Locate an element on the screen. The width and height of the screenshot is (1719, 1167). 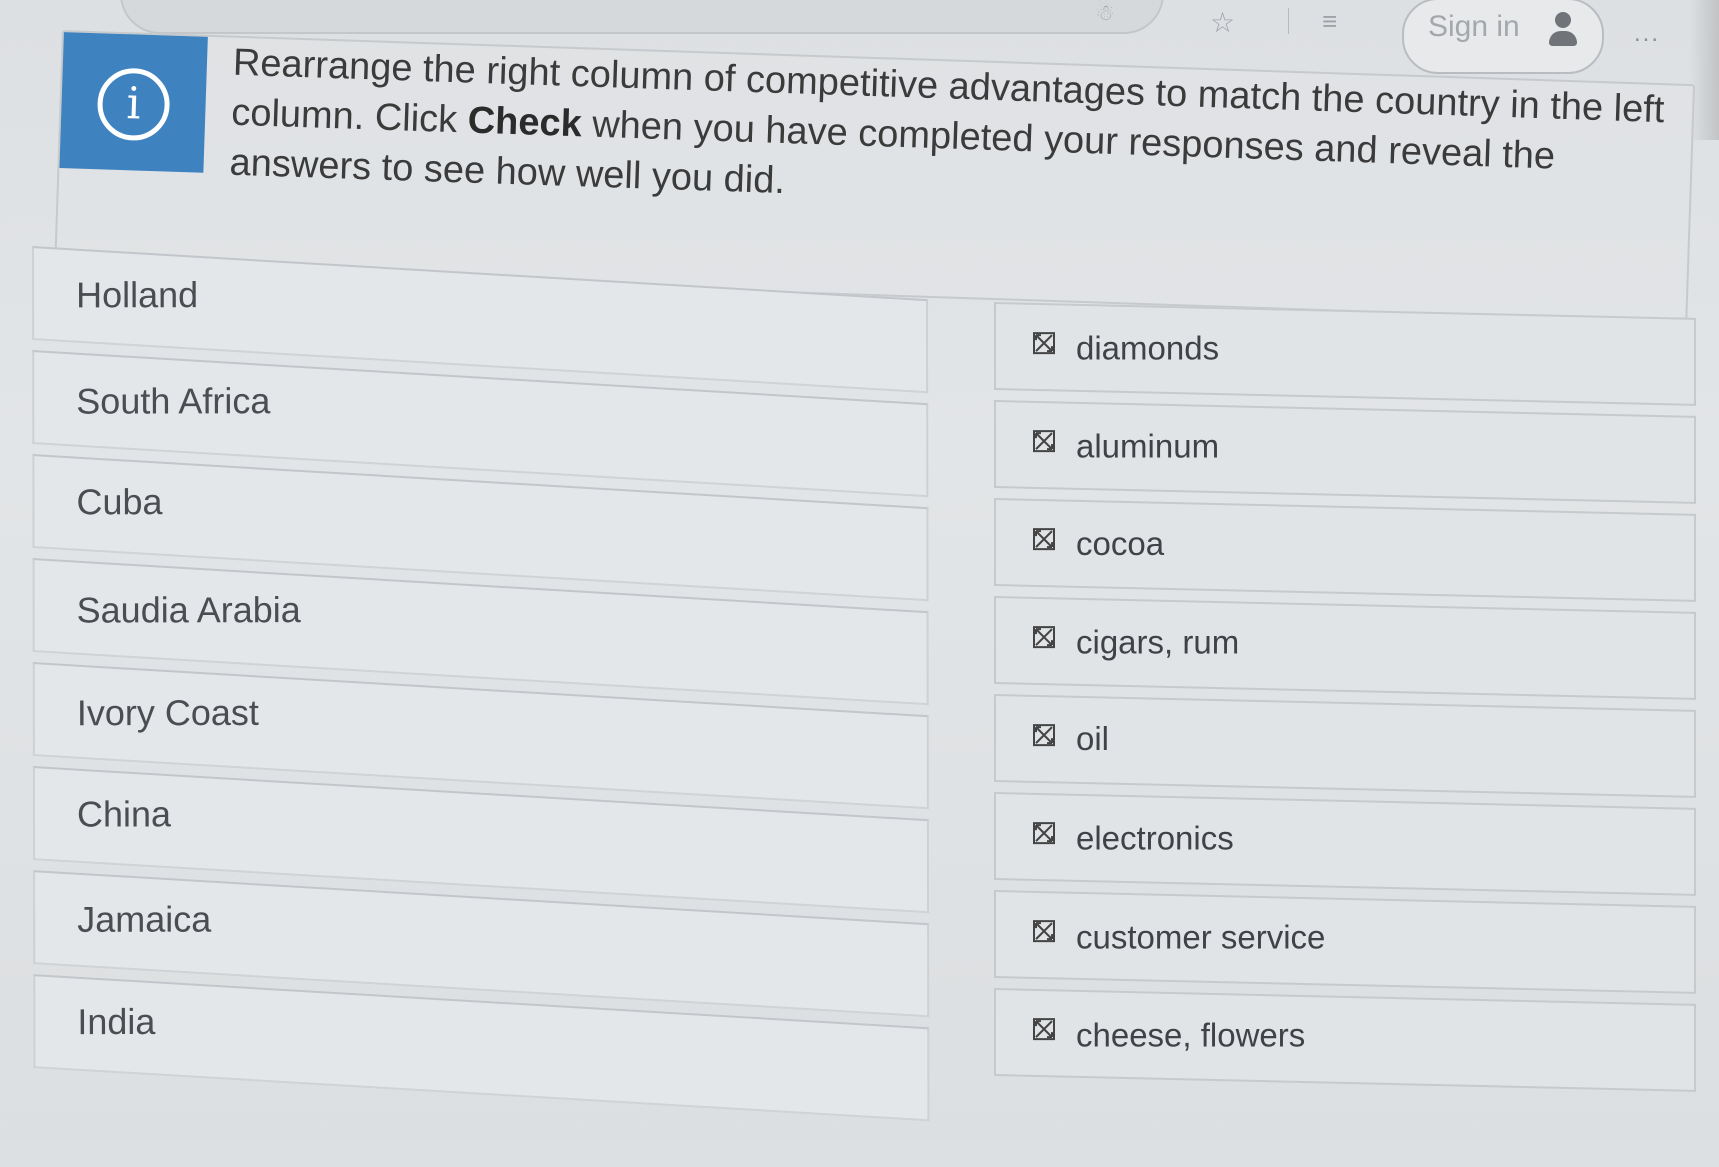
answer-item-oil: oil is located at coordinates (1345, 746).